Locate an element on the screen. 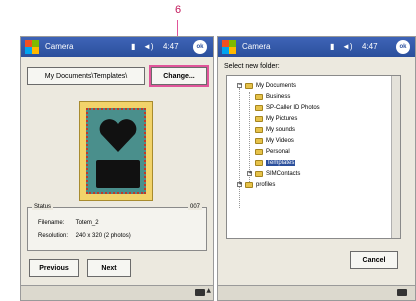  tree-item-templates: Templates is located at coordinates (275, 162).